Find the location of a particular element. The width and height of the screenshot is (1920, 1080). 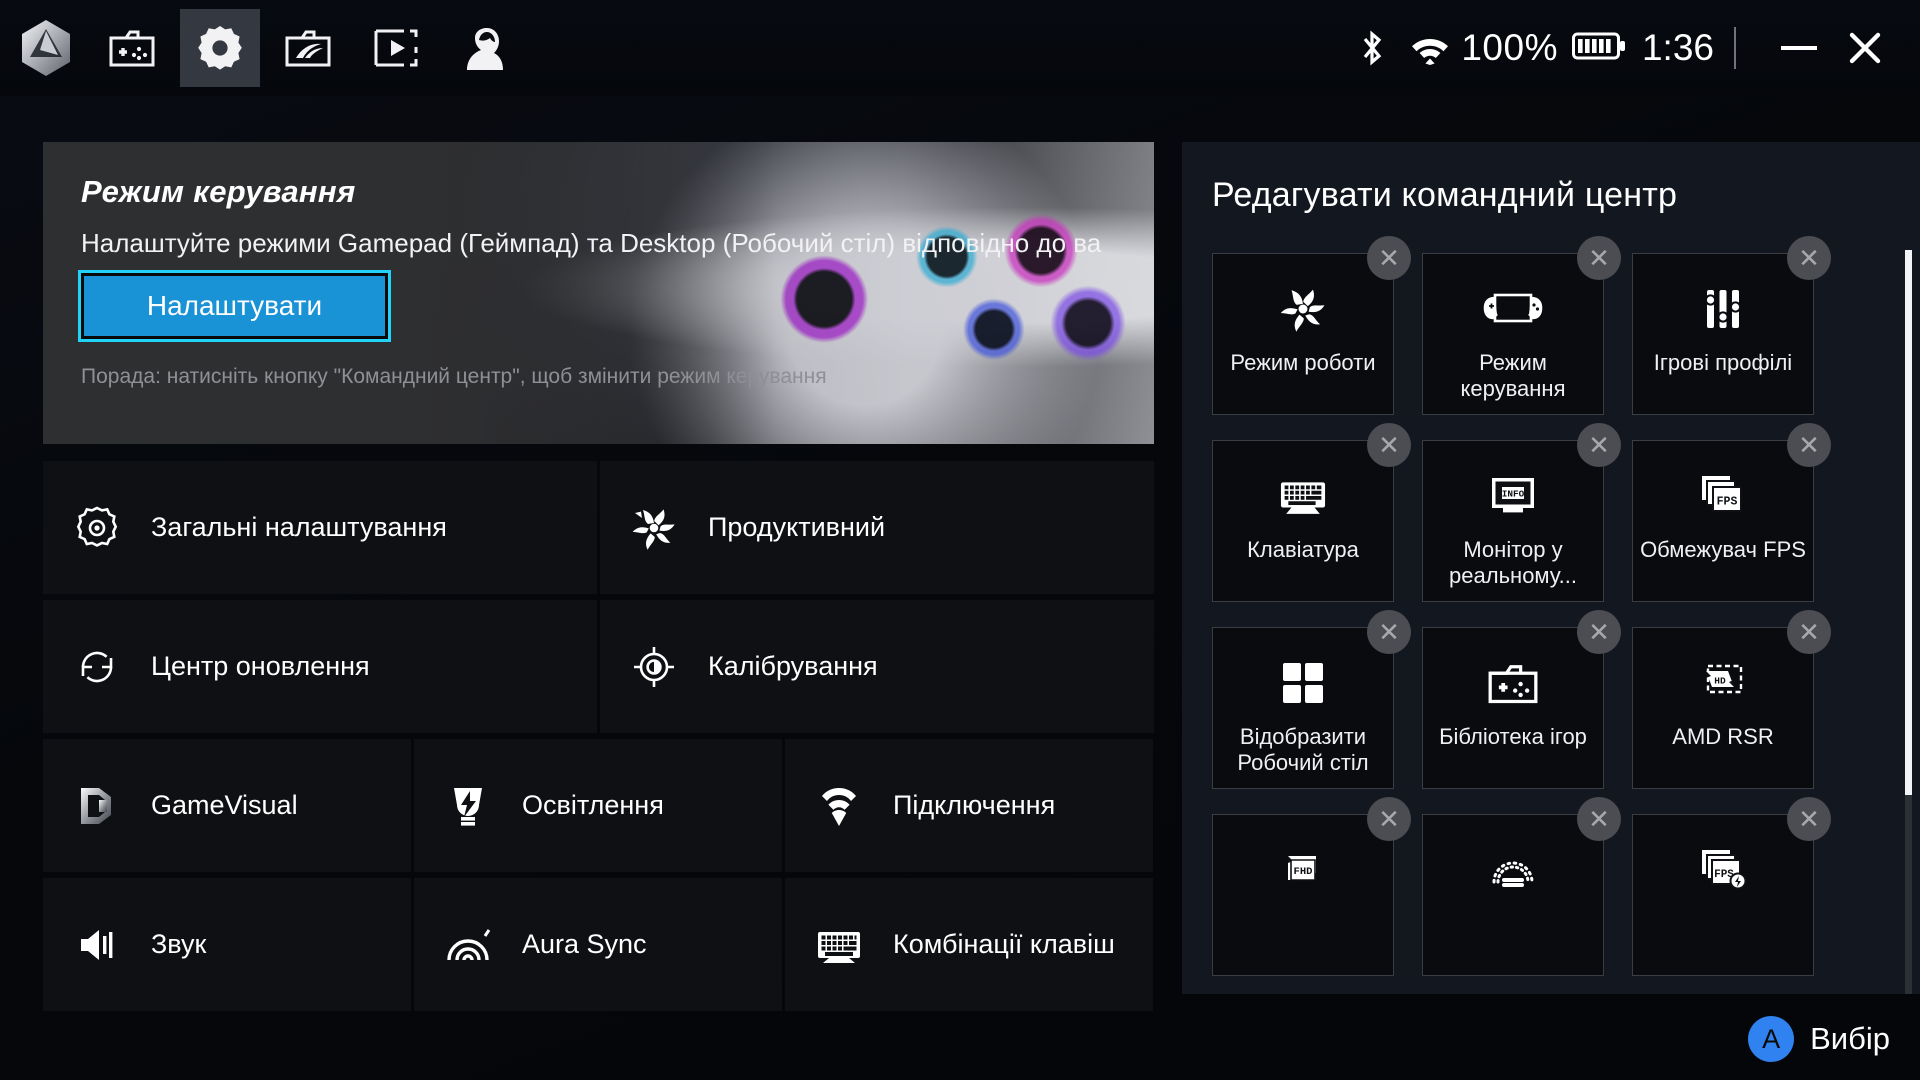

command-center-scrollbar-track is located at coordinates (1908, 622).